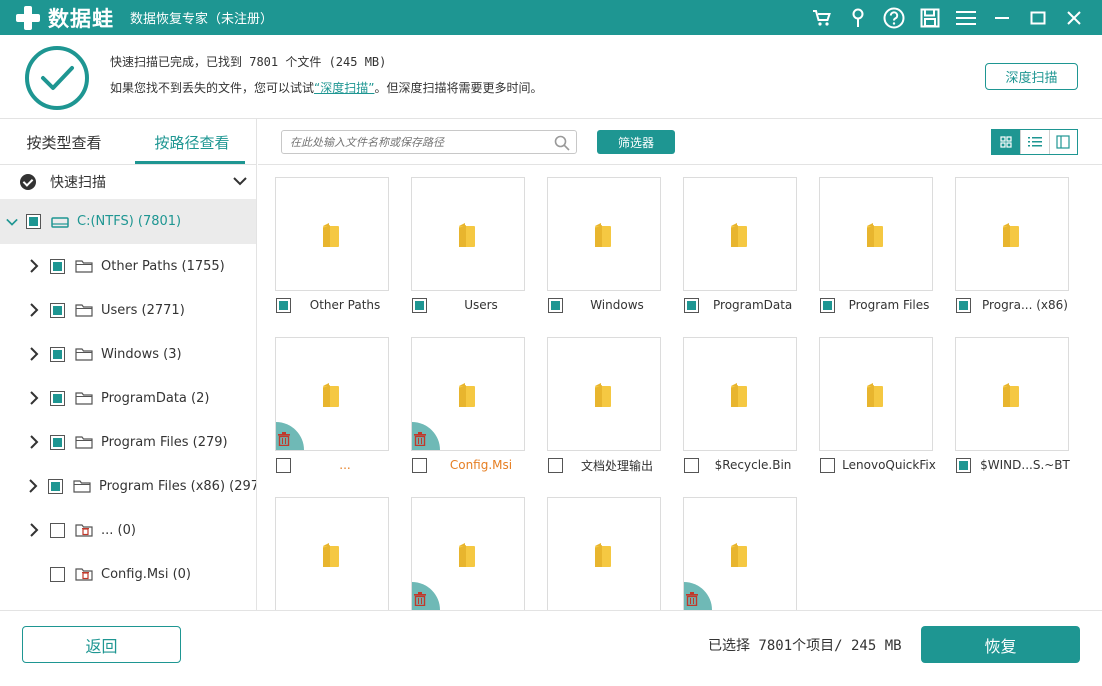 This screenshot has height=686, width=1102. Describe the element at coordinates (128, 310) in the screenshot. I see `tree-item: Users (2771)` at that location.